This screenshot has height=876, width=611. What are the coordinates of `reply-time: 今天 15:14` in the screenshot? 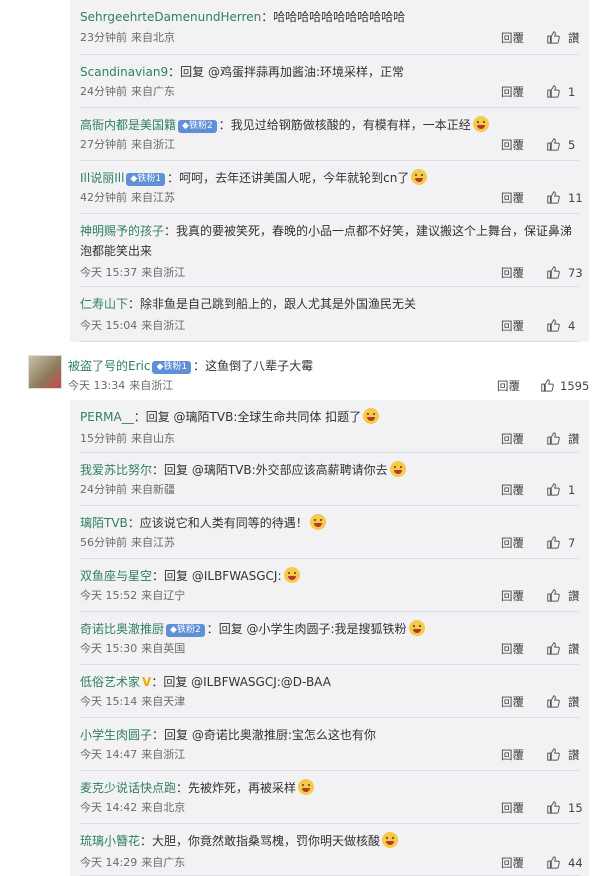 It's located at (109, 701).